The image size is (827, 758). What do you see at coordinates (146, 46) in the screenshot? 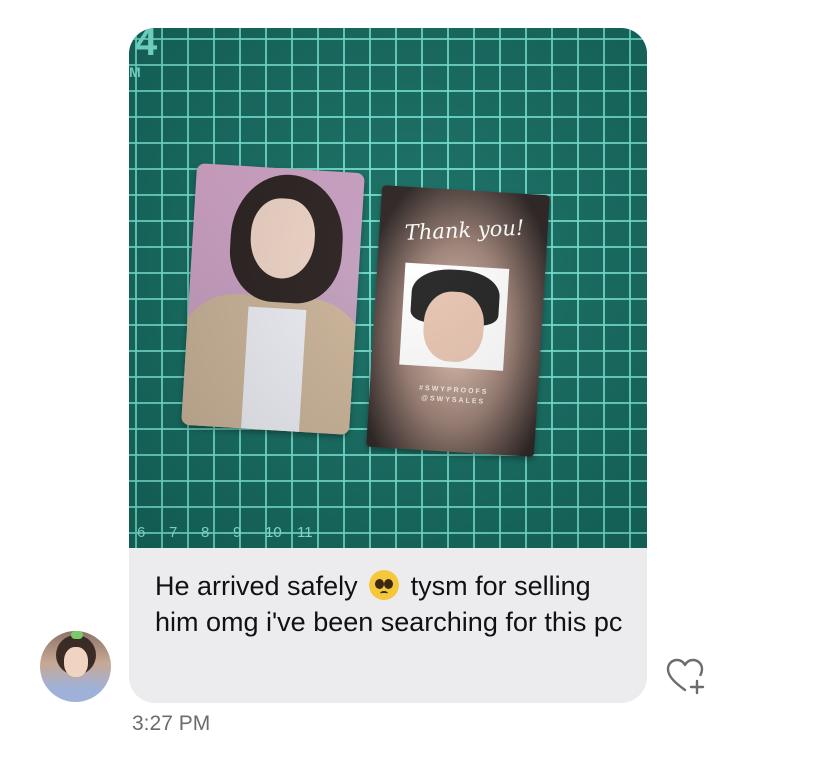
I see `mat-label-large: 4` at bounding box center [146, 46].